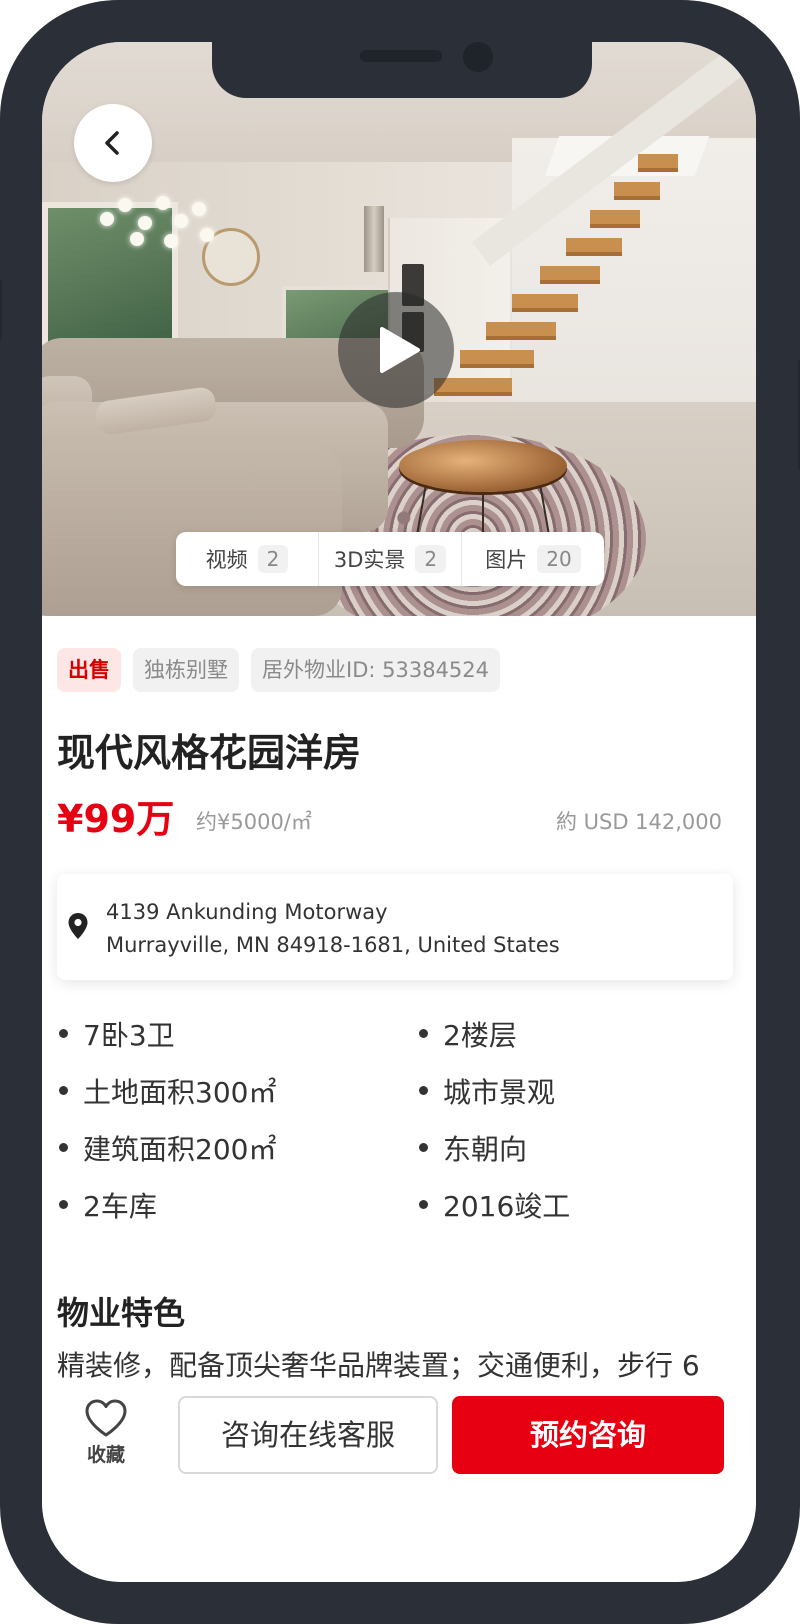 This screenshot has height=1624, width=800. I want to click on sale-tag: 出售, so click(89, 670).